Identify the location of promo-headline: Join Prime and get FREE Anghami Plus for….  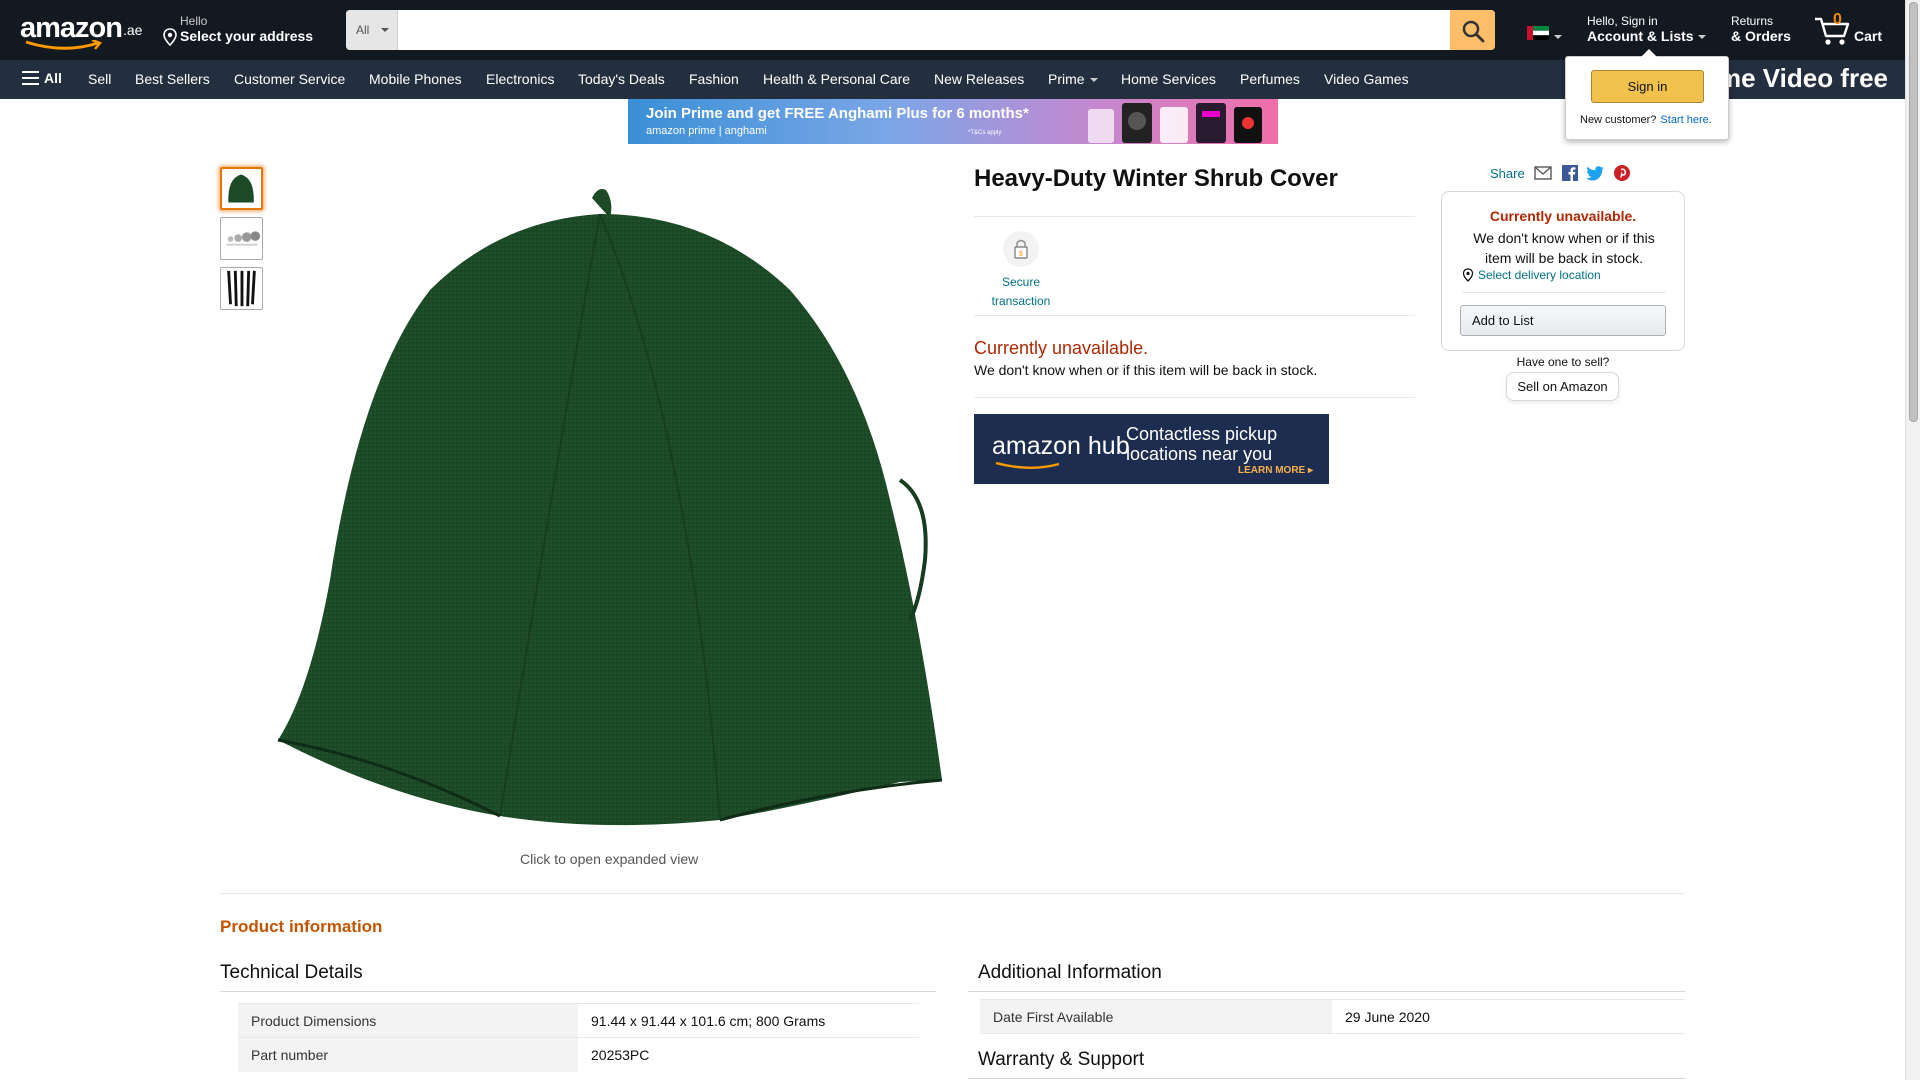
(837, 113).